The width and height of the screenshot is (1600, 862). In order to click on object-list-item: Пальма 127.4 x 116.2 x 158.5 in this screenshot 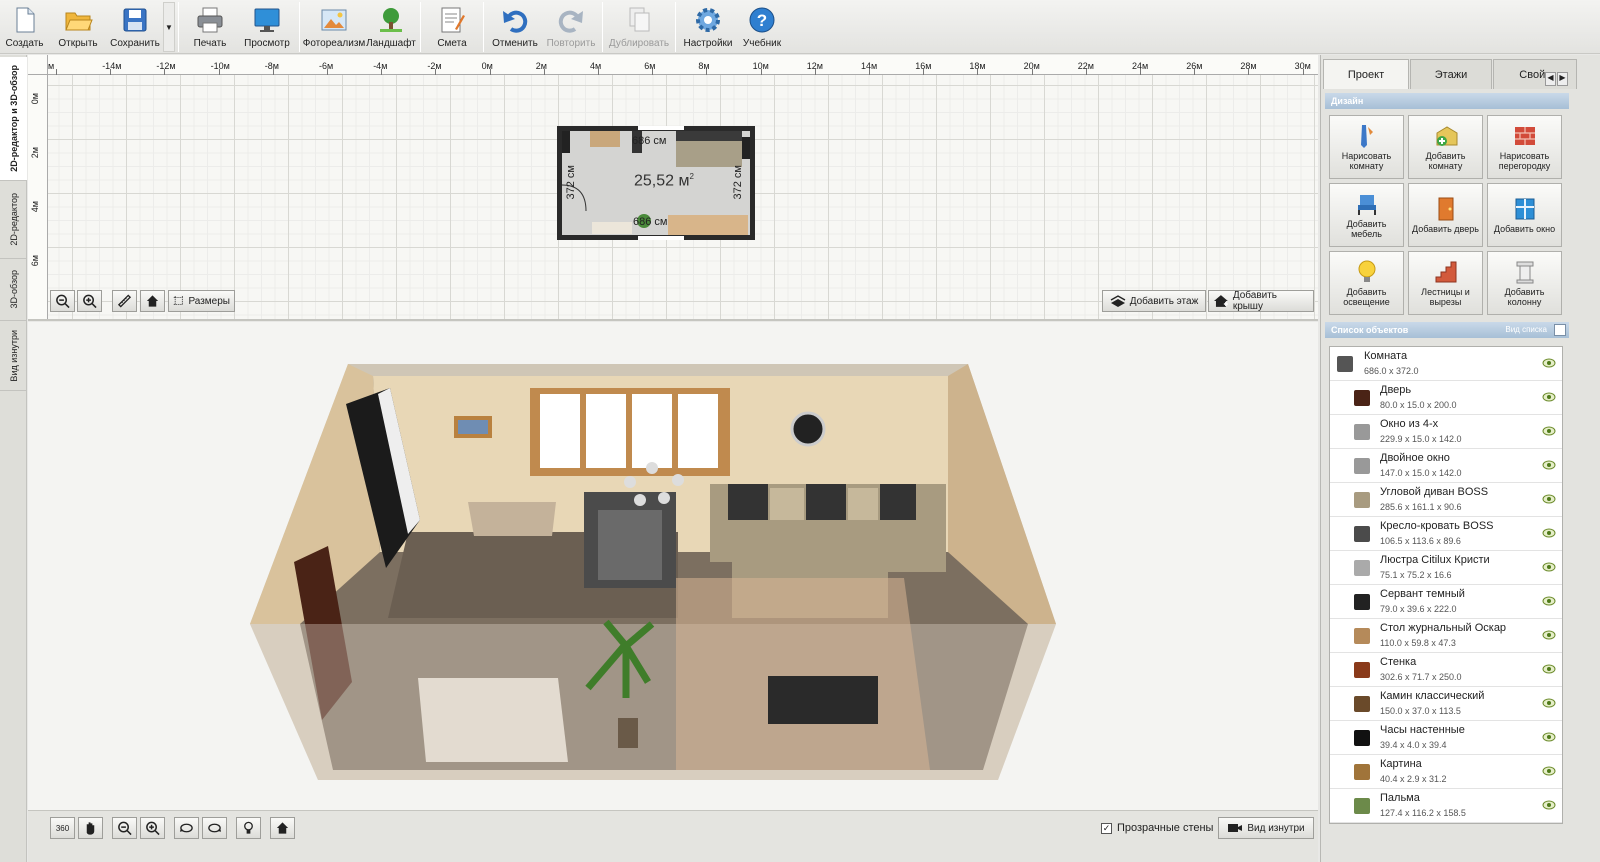, I will do `click(1446, 806)`.